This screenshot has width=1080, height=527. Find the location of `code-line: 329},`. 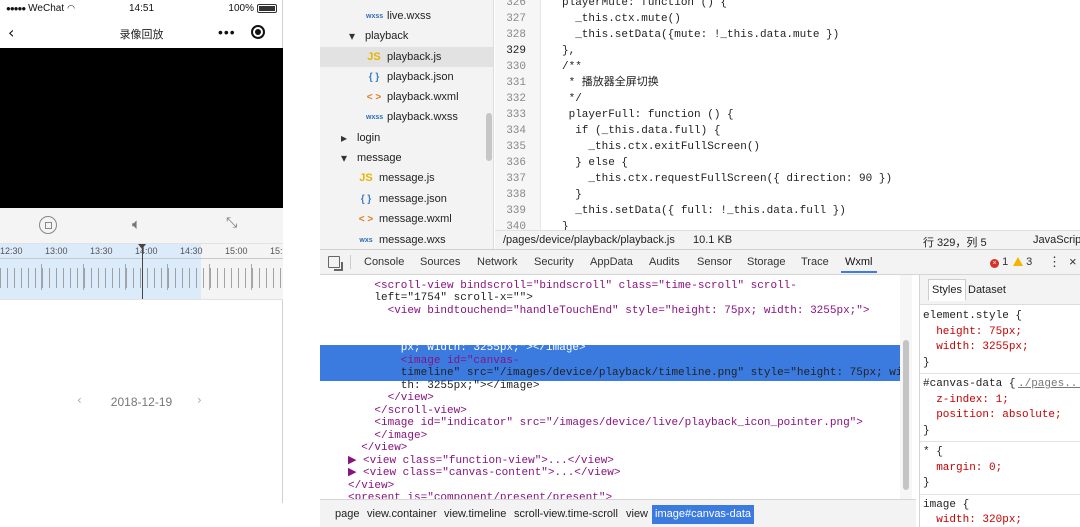

code-line: 329}, is located at coordinates (787, 51).